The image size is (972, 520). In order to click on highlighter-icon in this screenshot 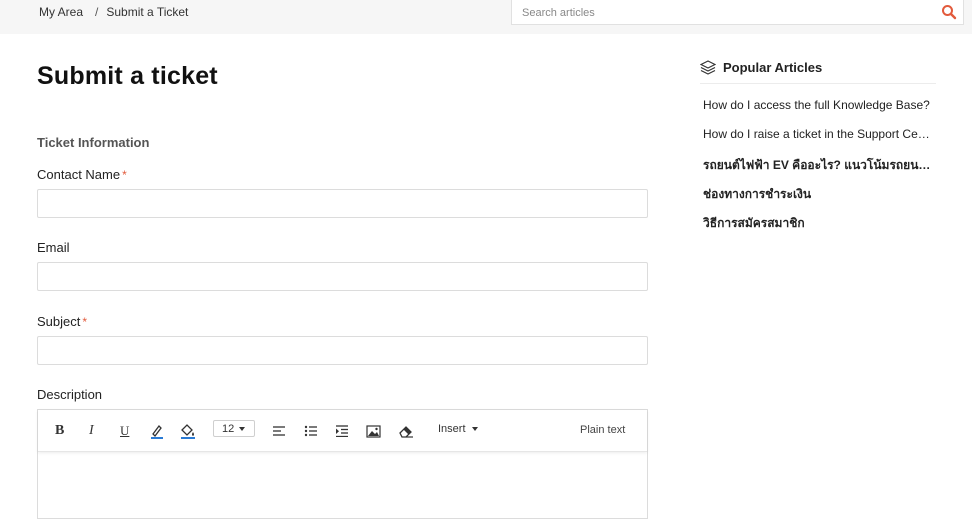, I will do `click(157, 432)`.